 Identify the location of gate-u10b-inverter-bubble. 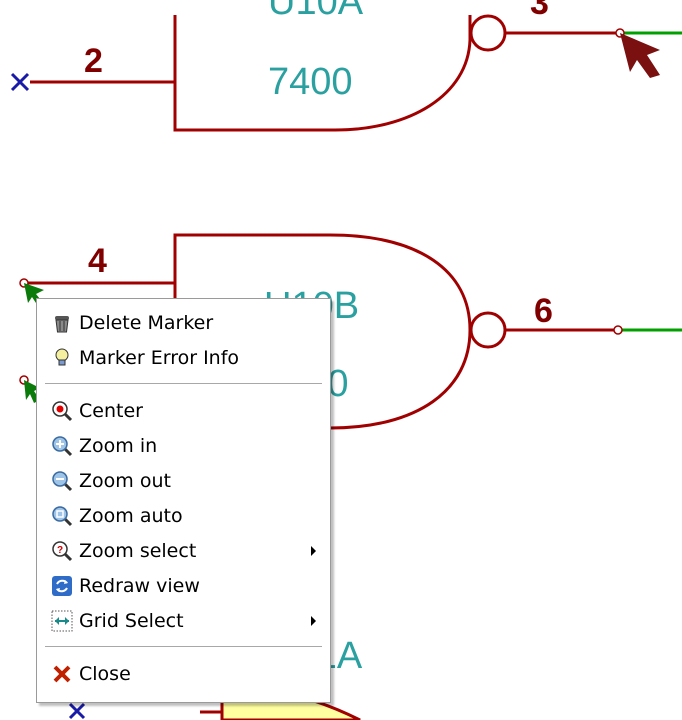
(488, 330).